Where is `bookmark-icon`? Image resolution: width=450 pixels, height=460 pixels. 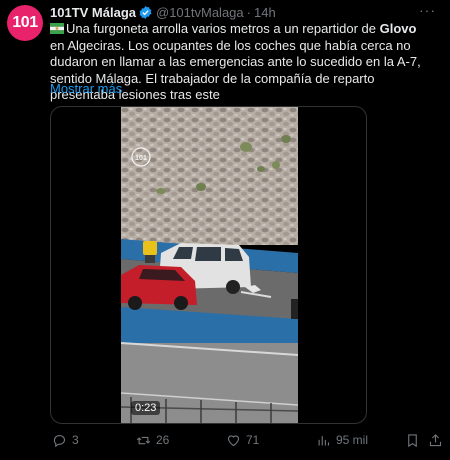 bookmark-icon is located at coordinates (412, 440).